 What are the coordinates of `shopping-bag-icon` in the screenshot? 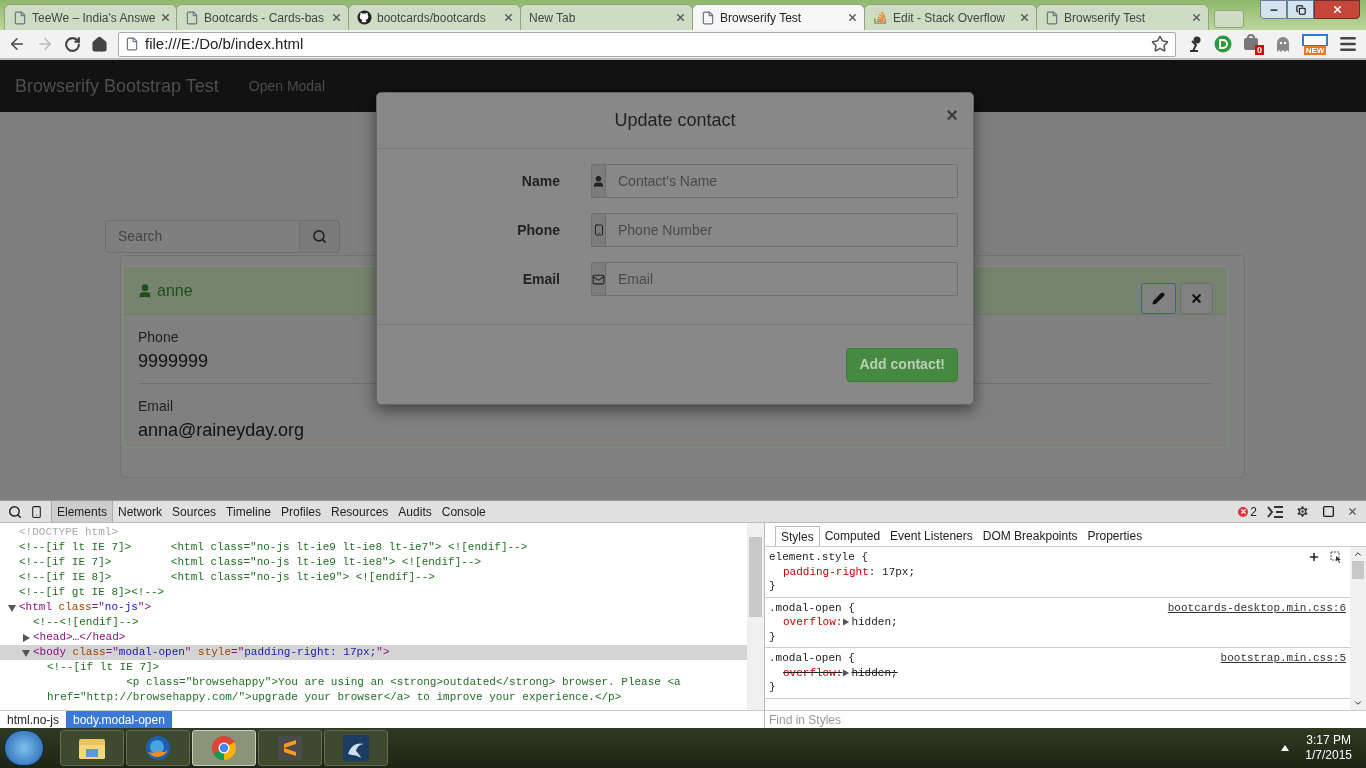 It's located at (1251, 42).